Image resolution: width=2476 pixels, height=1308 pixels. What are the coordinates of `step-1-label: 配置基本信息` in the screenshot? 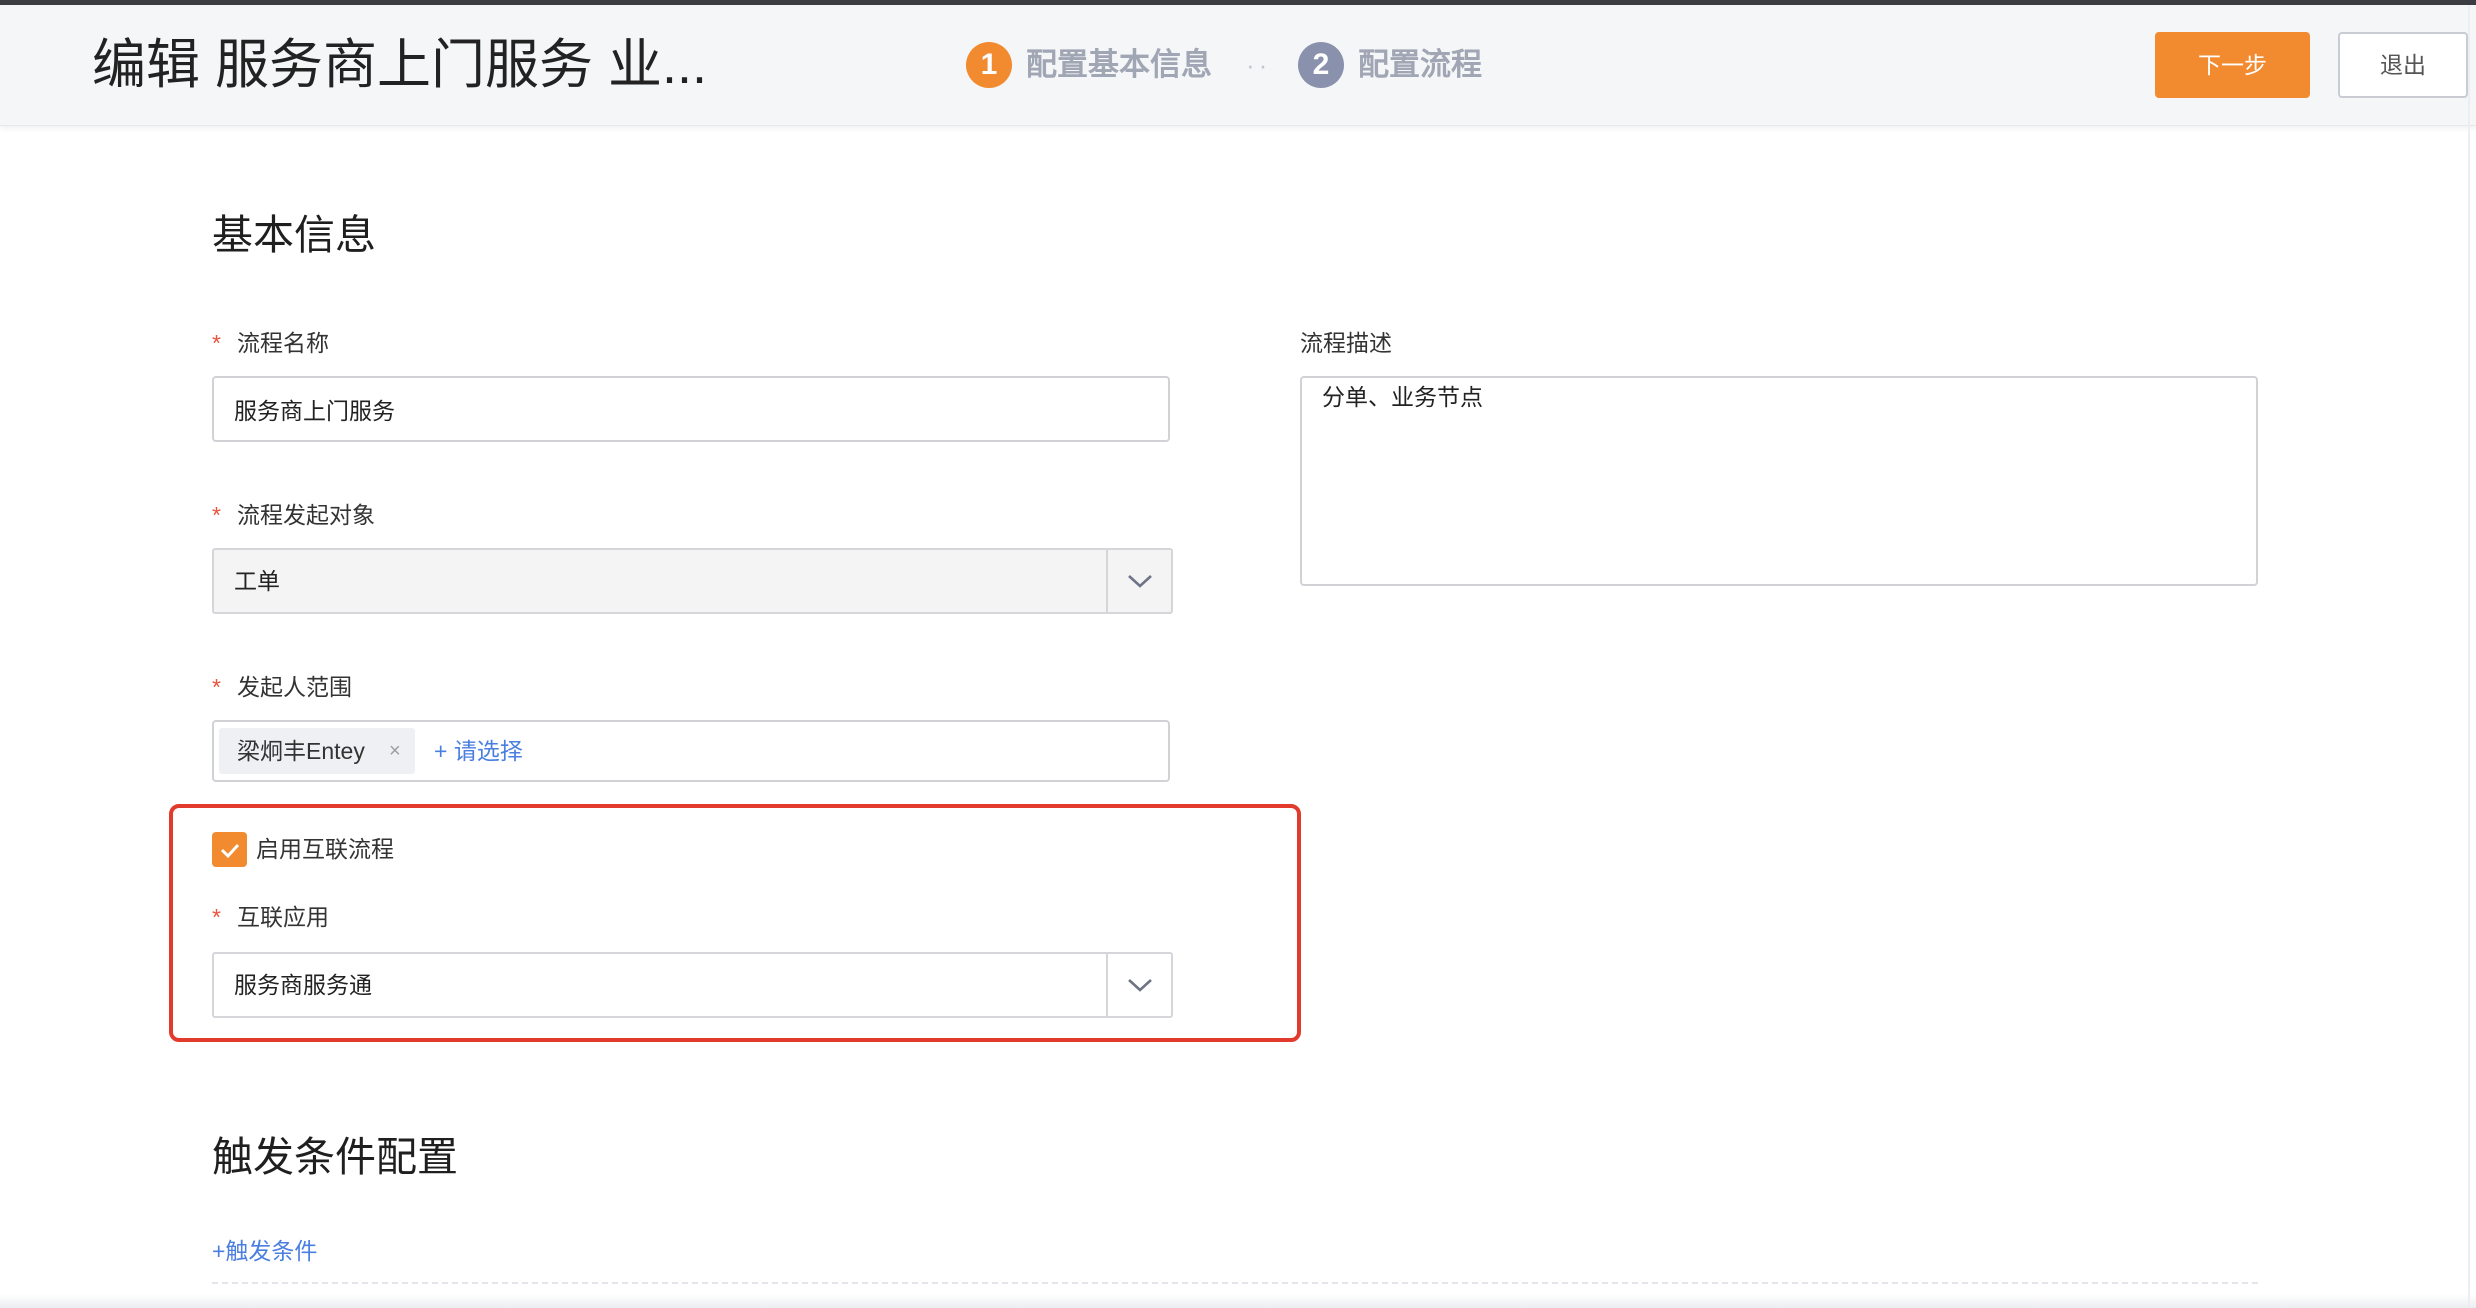 It's located at (1119, 64).